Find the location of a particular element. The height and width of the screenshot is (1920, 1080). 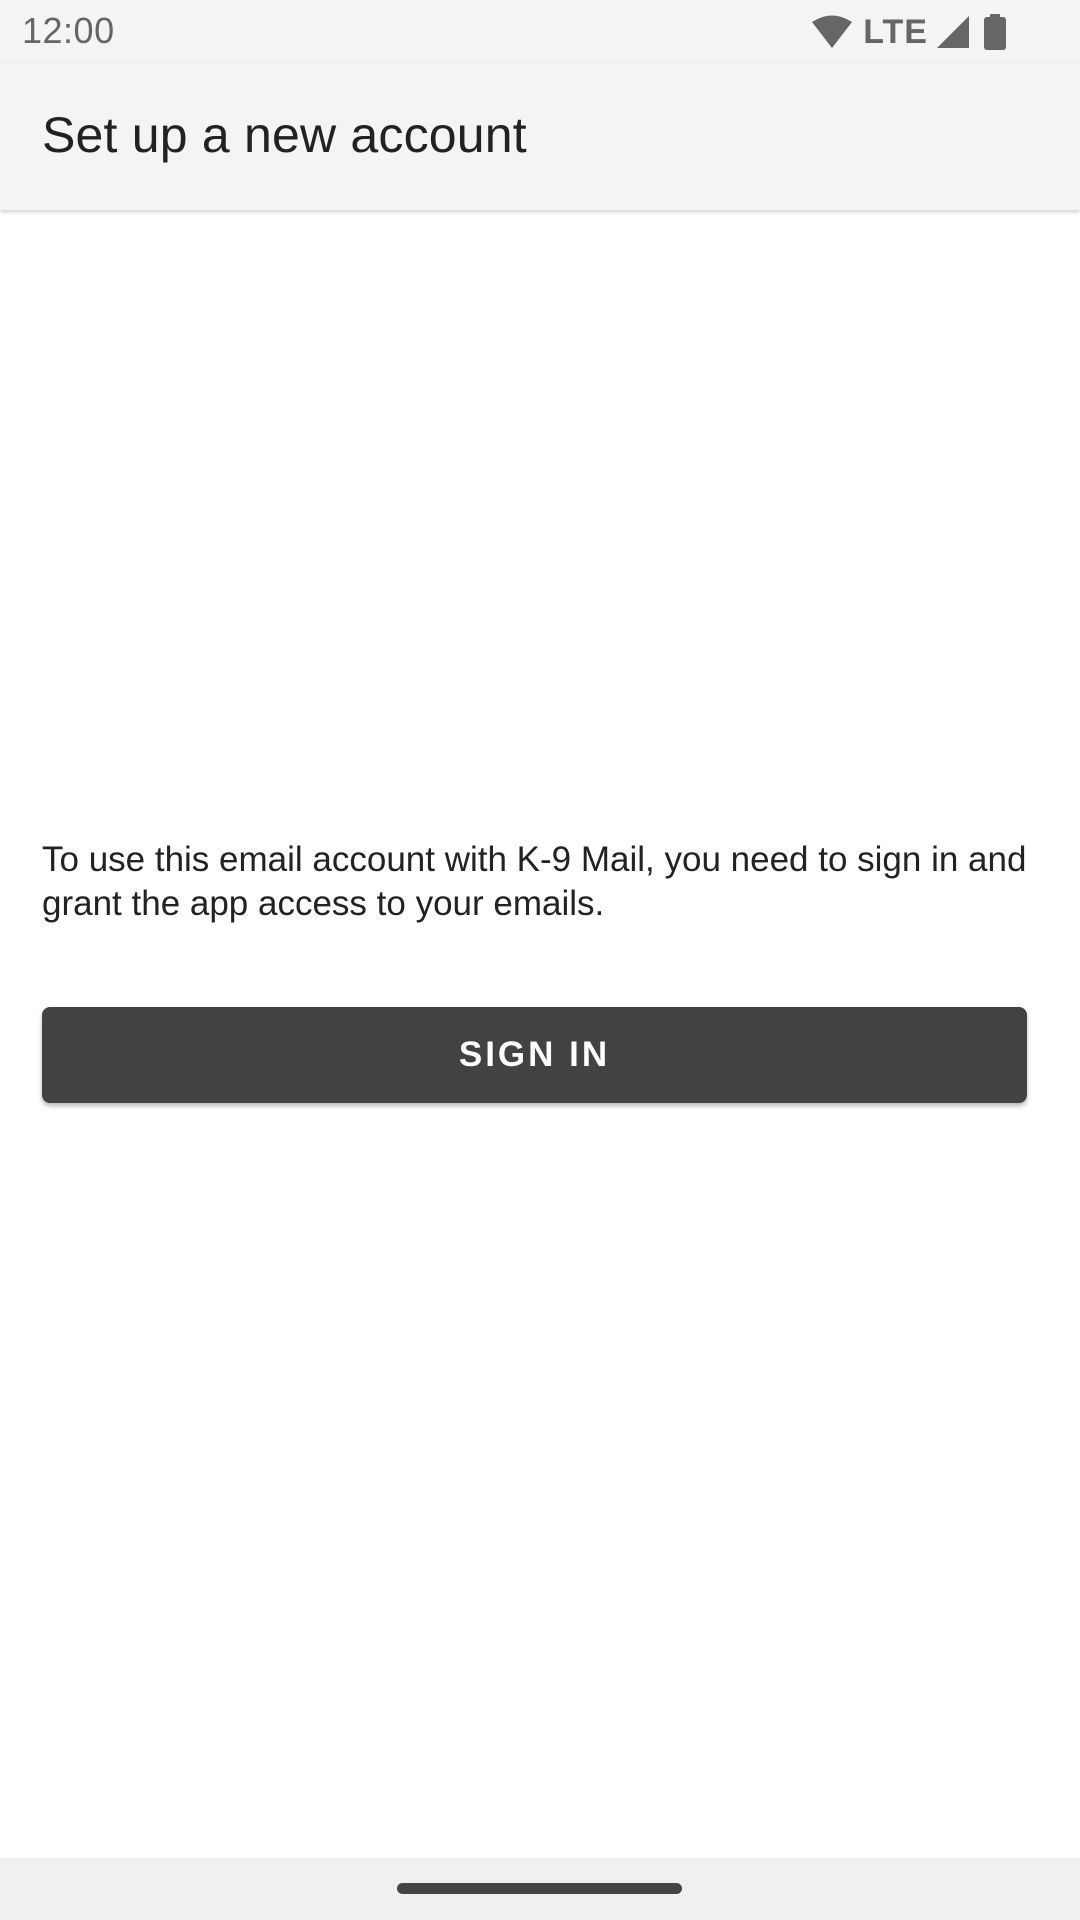

battery-icon is located at coordinates (995, 32).